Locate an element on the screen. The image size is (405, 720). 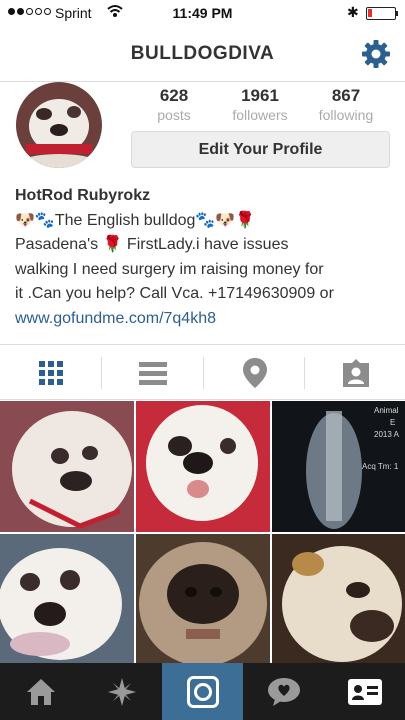
tab-list-view is located at coordinates (152, 372).